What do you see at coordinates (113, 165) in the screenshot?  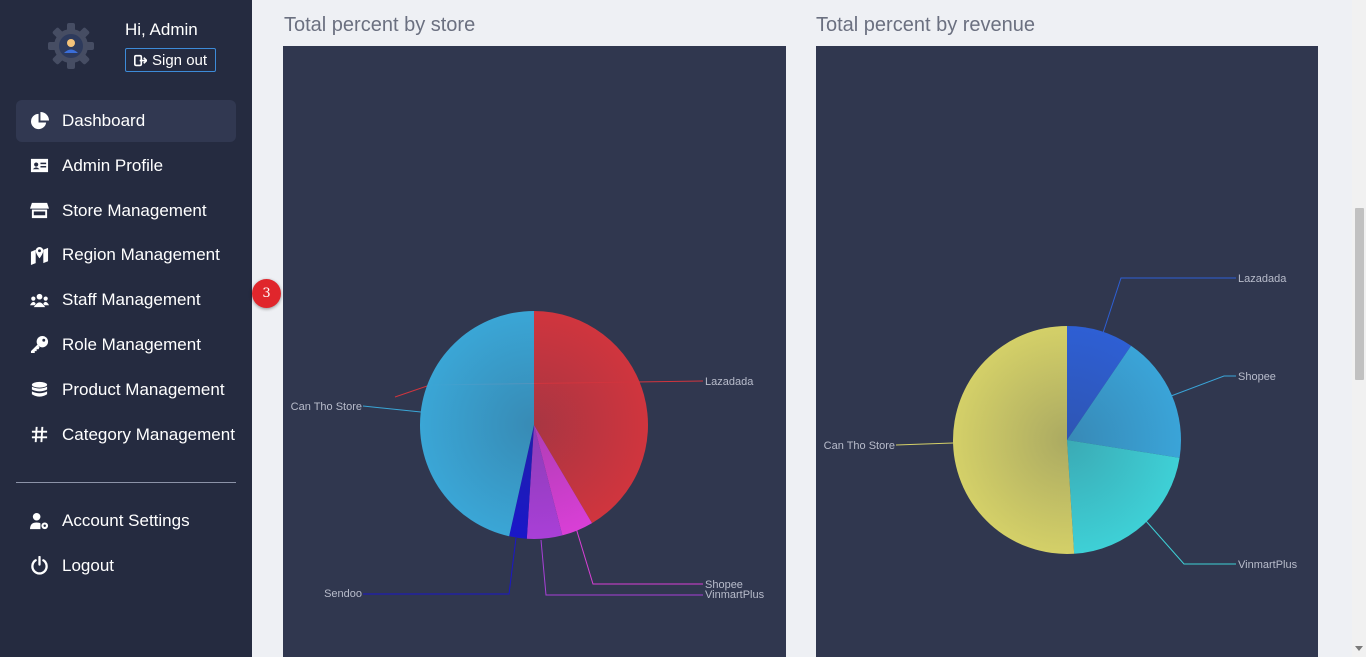 I see `nav-label: Admin Profile` at bounding box center [113, 165].